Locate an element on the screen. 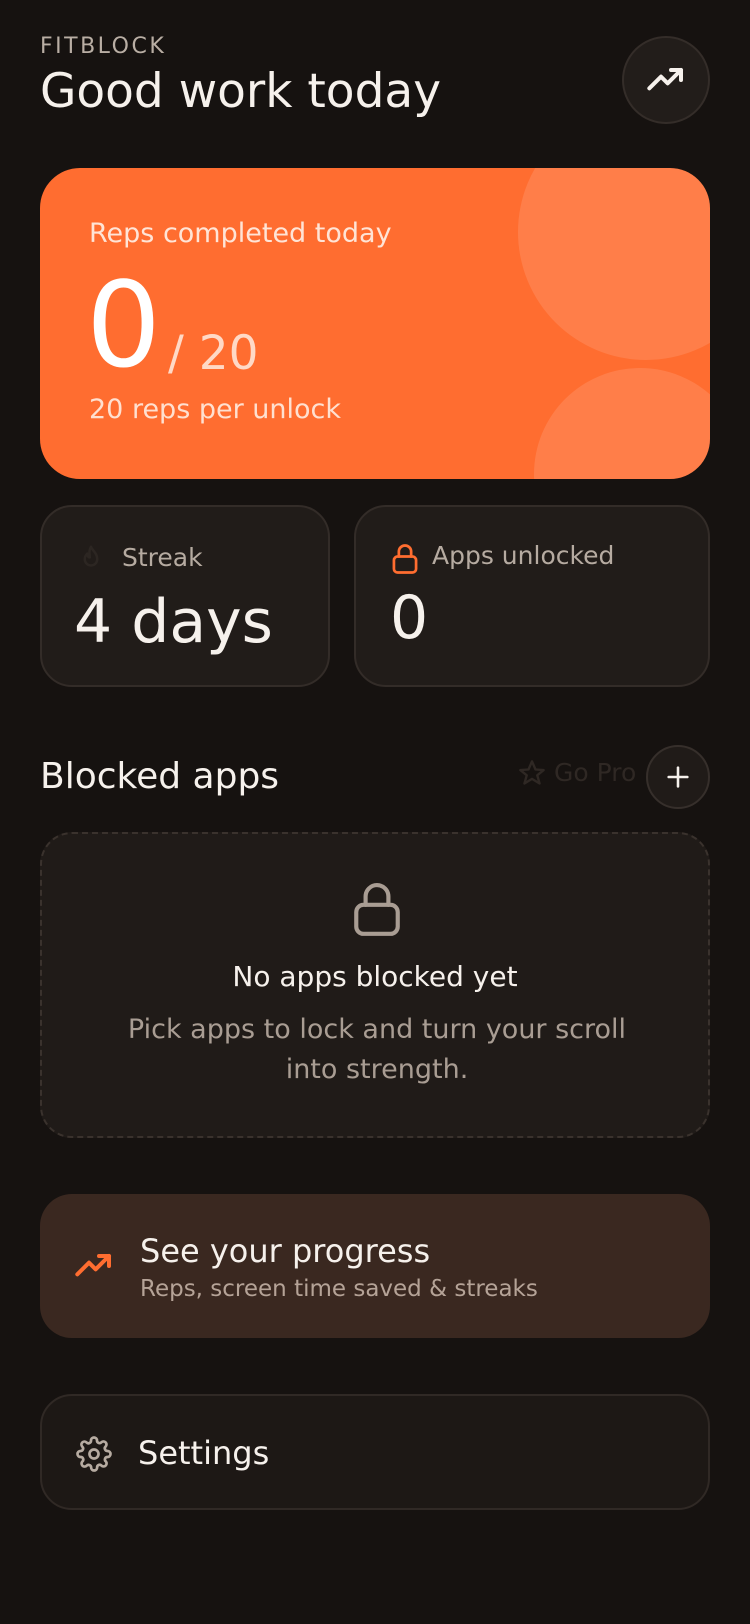 The width and height of the screenshot is (750, 1624). plus-icon is located at coordinates (678, 777).